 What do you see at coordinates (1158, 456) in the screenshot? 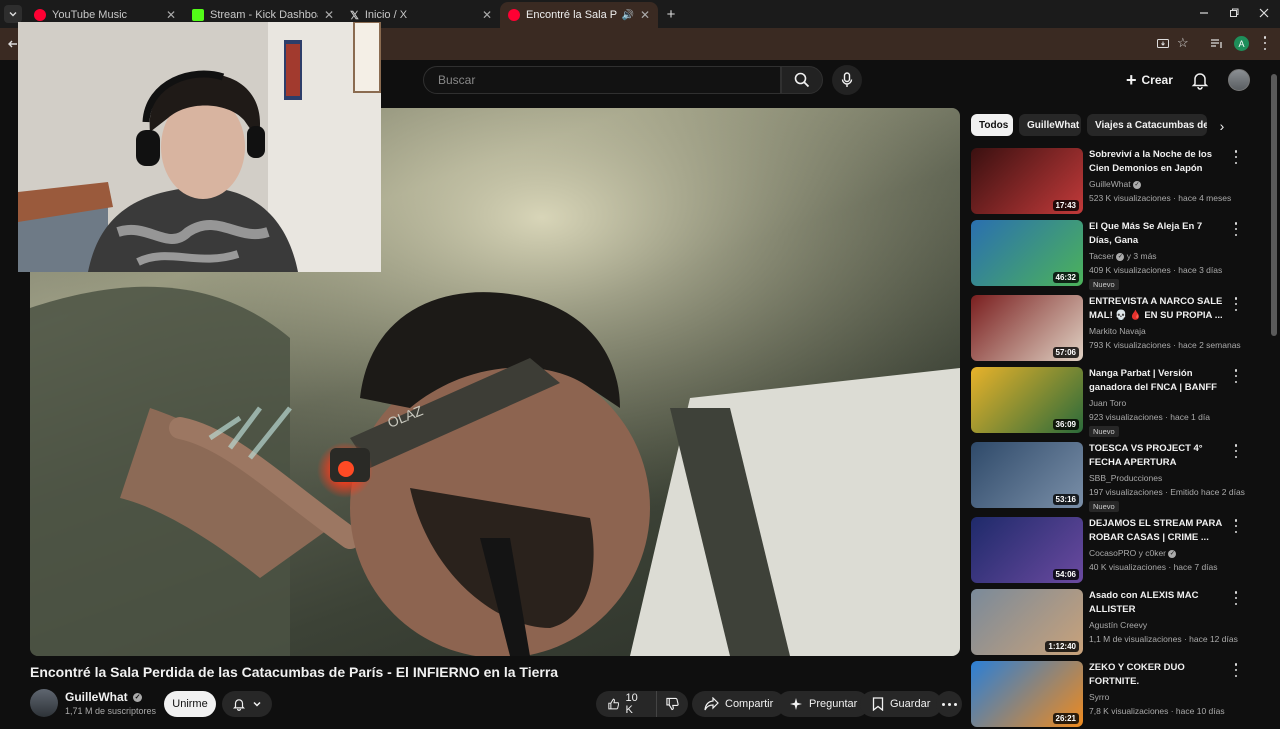
I see `video-title: TOESCA VS PROJECT 4° FECHA APERTURA` at bounding box center [1158, 456].